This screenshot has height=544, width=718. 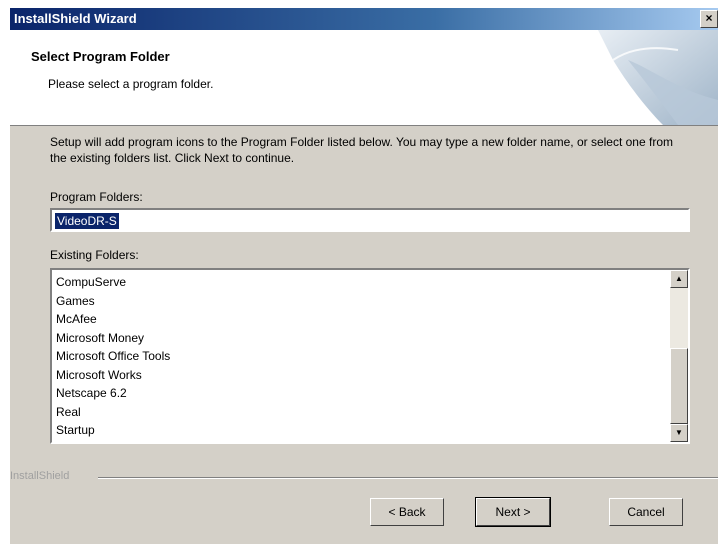 I want to click on scroll-up-arrow-icon: ▲, so click(x=679, y=278).